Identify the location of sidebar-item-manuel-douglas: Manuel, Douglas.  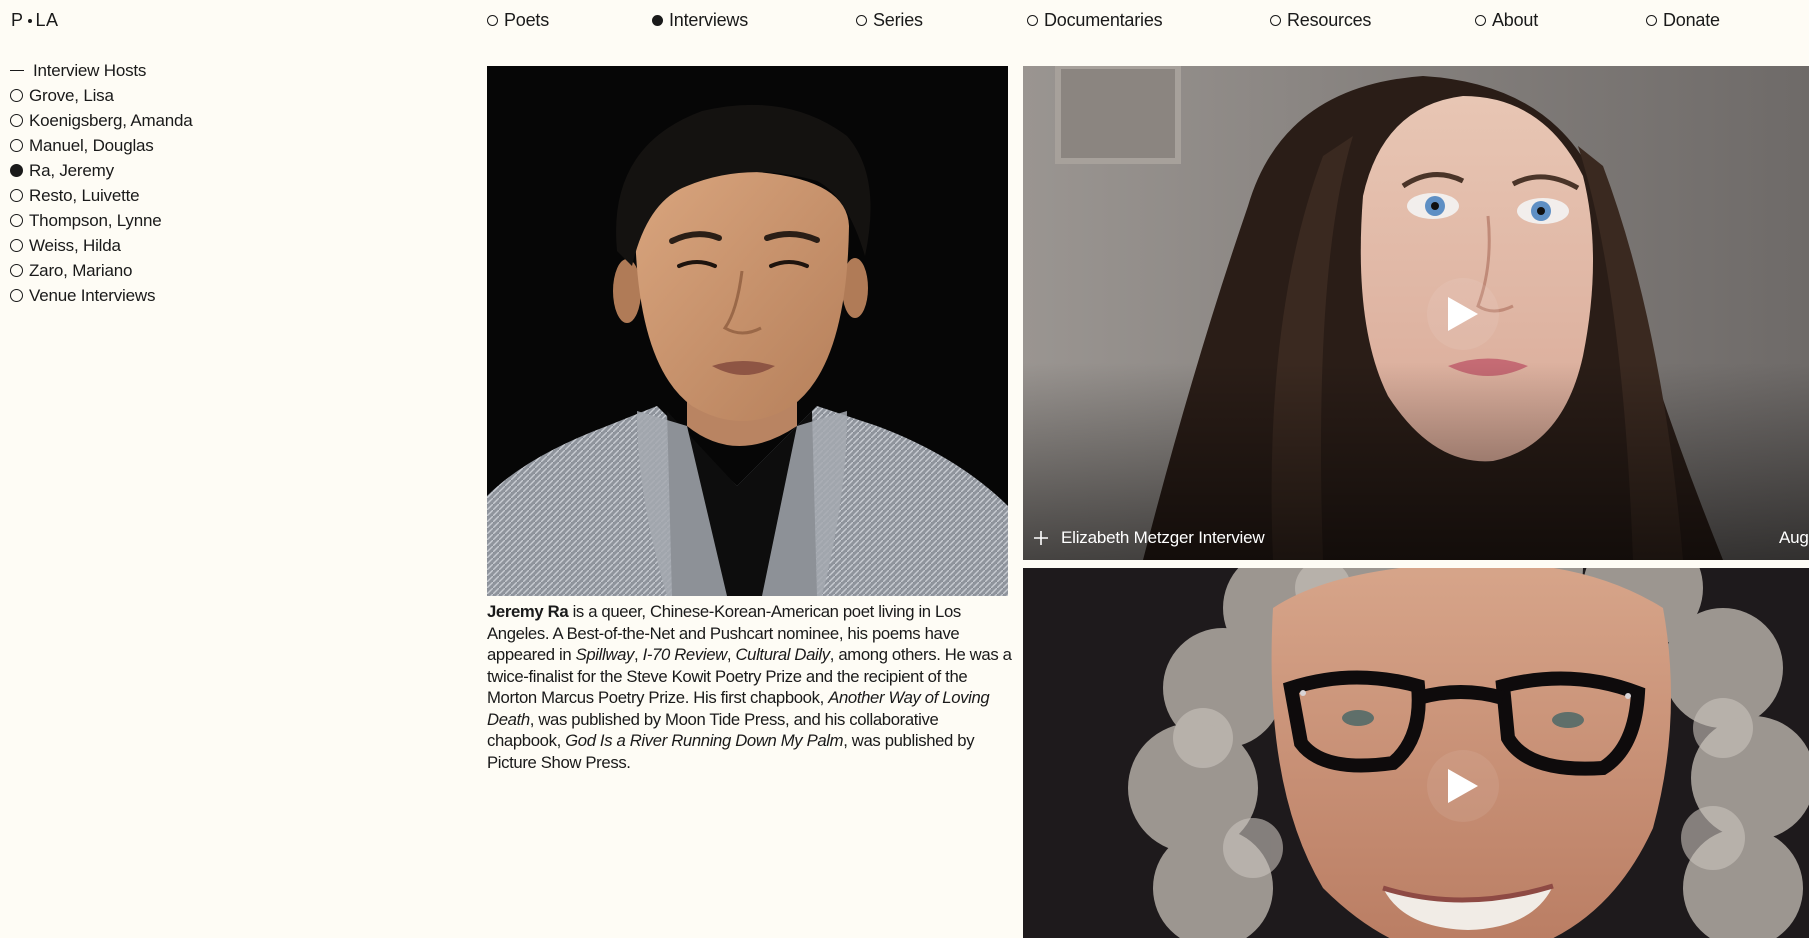
(140, 145).